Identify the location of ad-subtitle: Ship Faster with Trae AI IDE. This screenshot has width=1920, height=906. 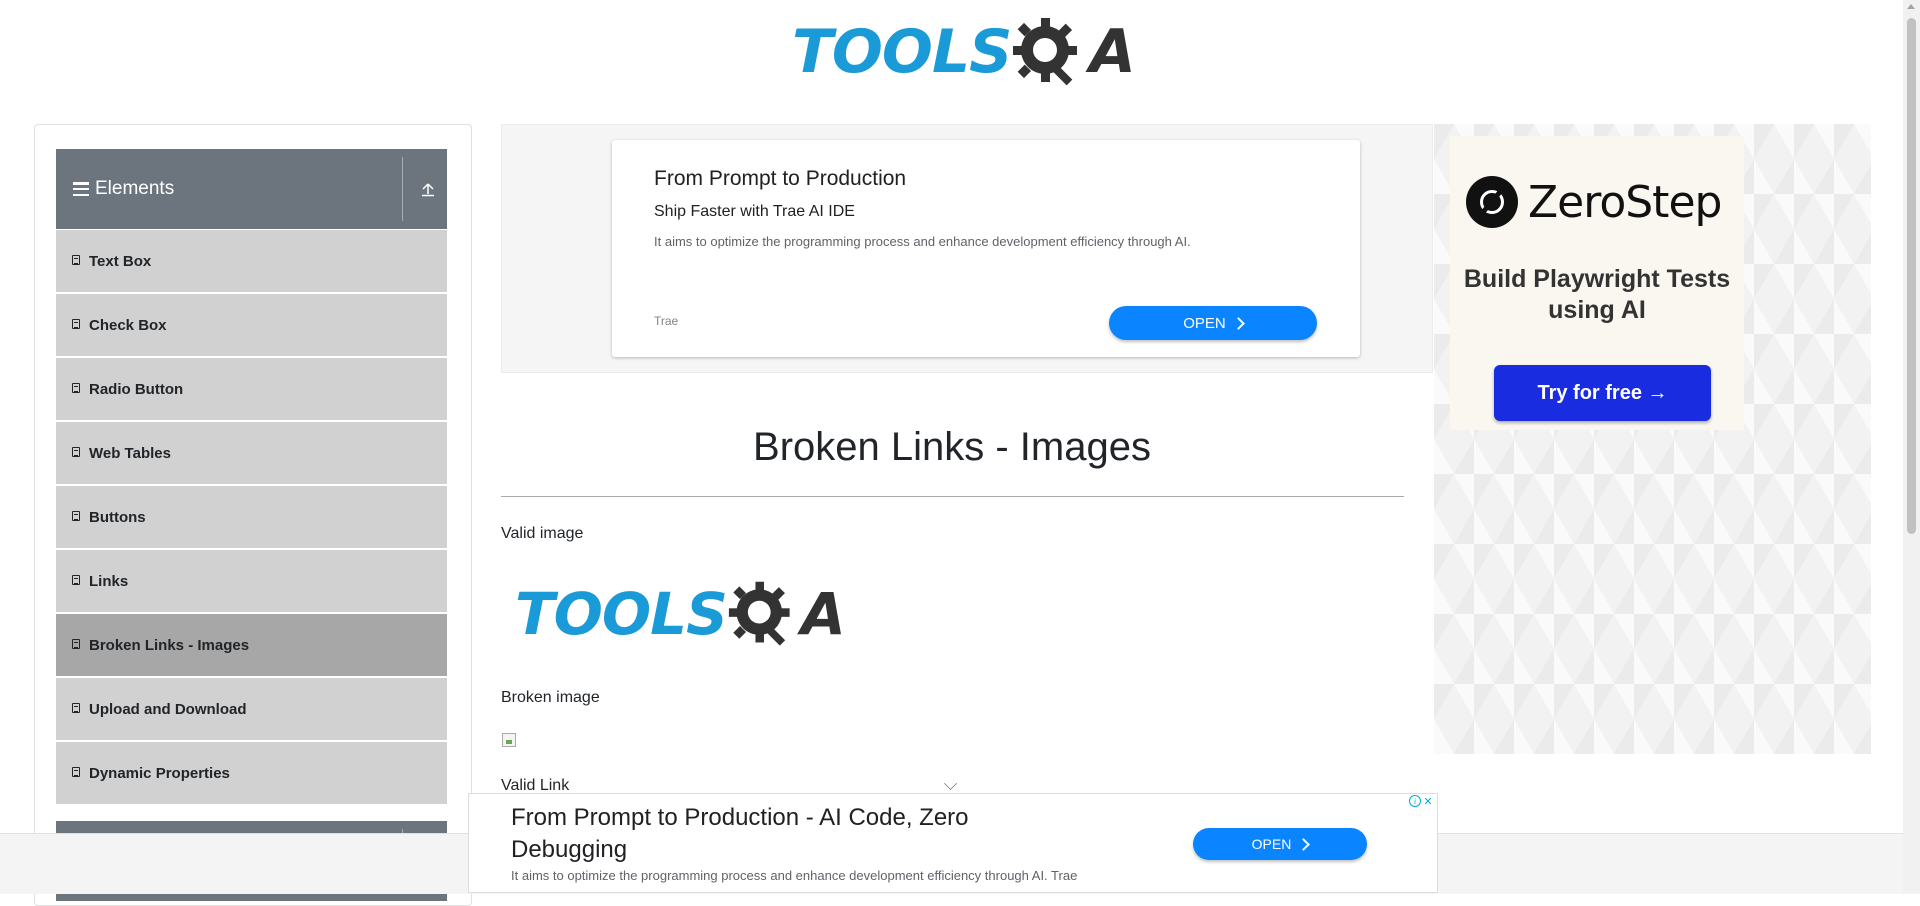
(754, 211).